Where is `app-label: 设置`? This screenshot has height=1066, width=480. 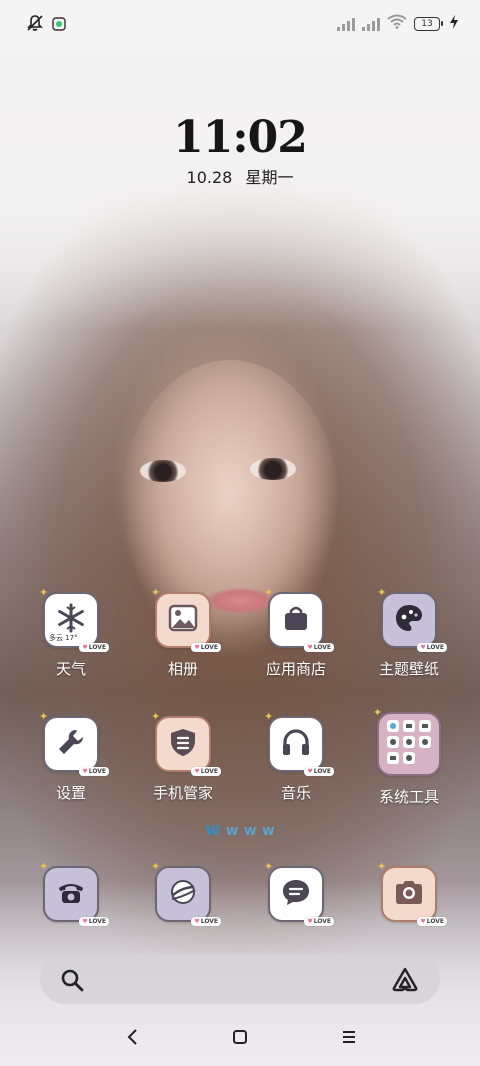 app-label: 设置 is located at coordinates (70, 793).